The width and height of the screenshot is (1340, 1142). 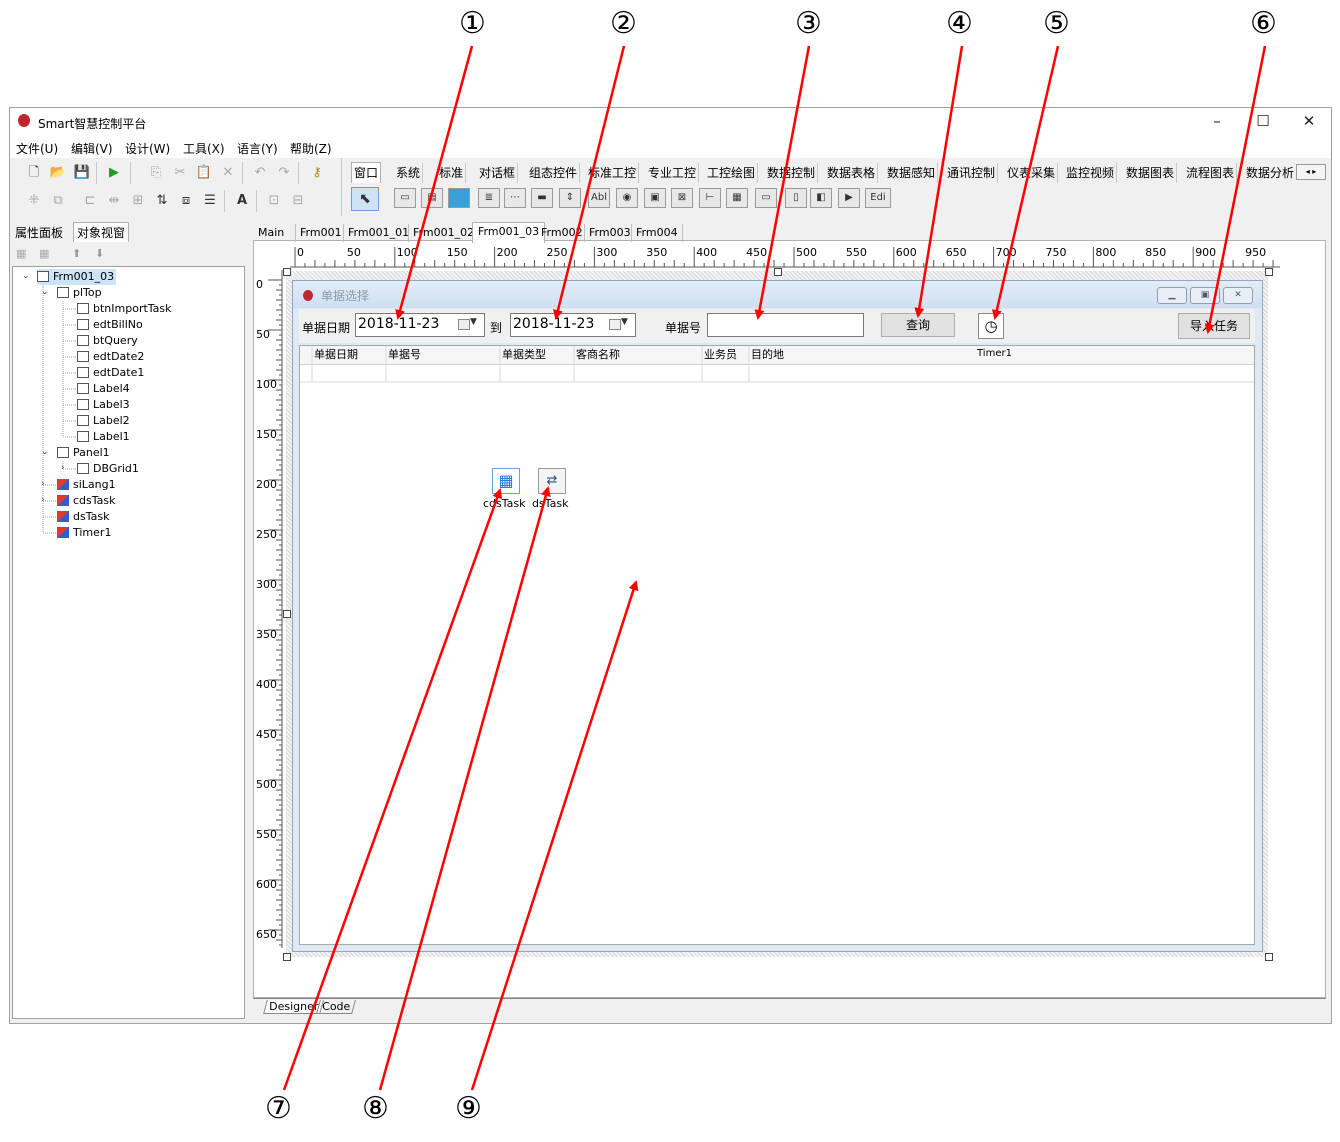 I want to click on annotation-8: ⑧, so click(x=375, y=1108).